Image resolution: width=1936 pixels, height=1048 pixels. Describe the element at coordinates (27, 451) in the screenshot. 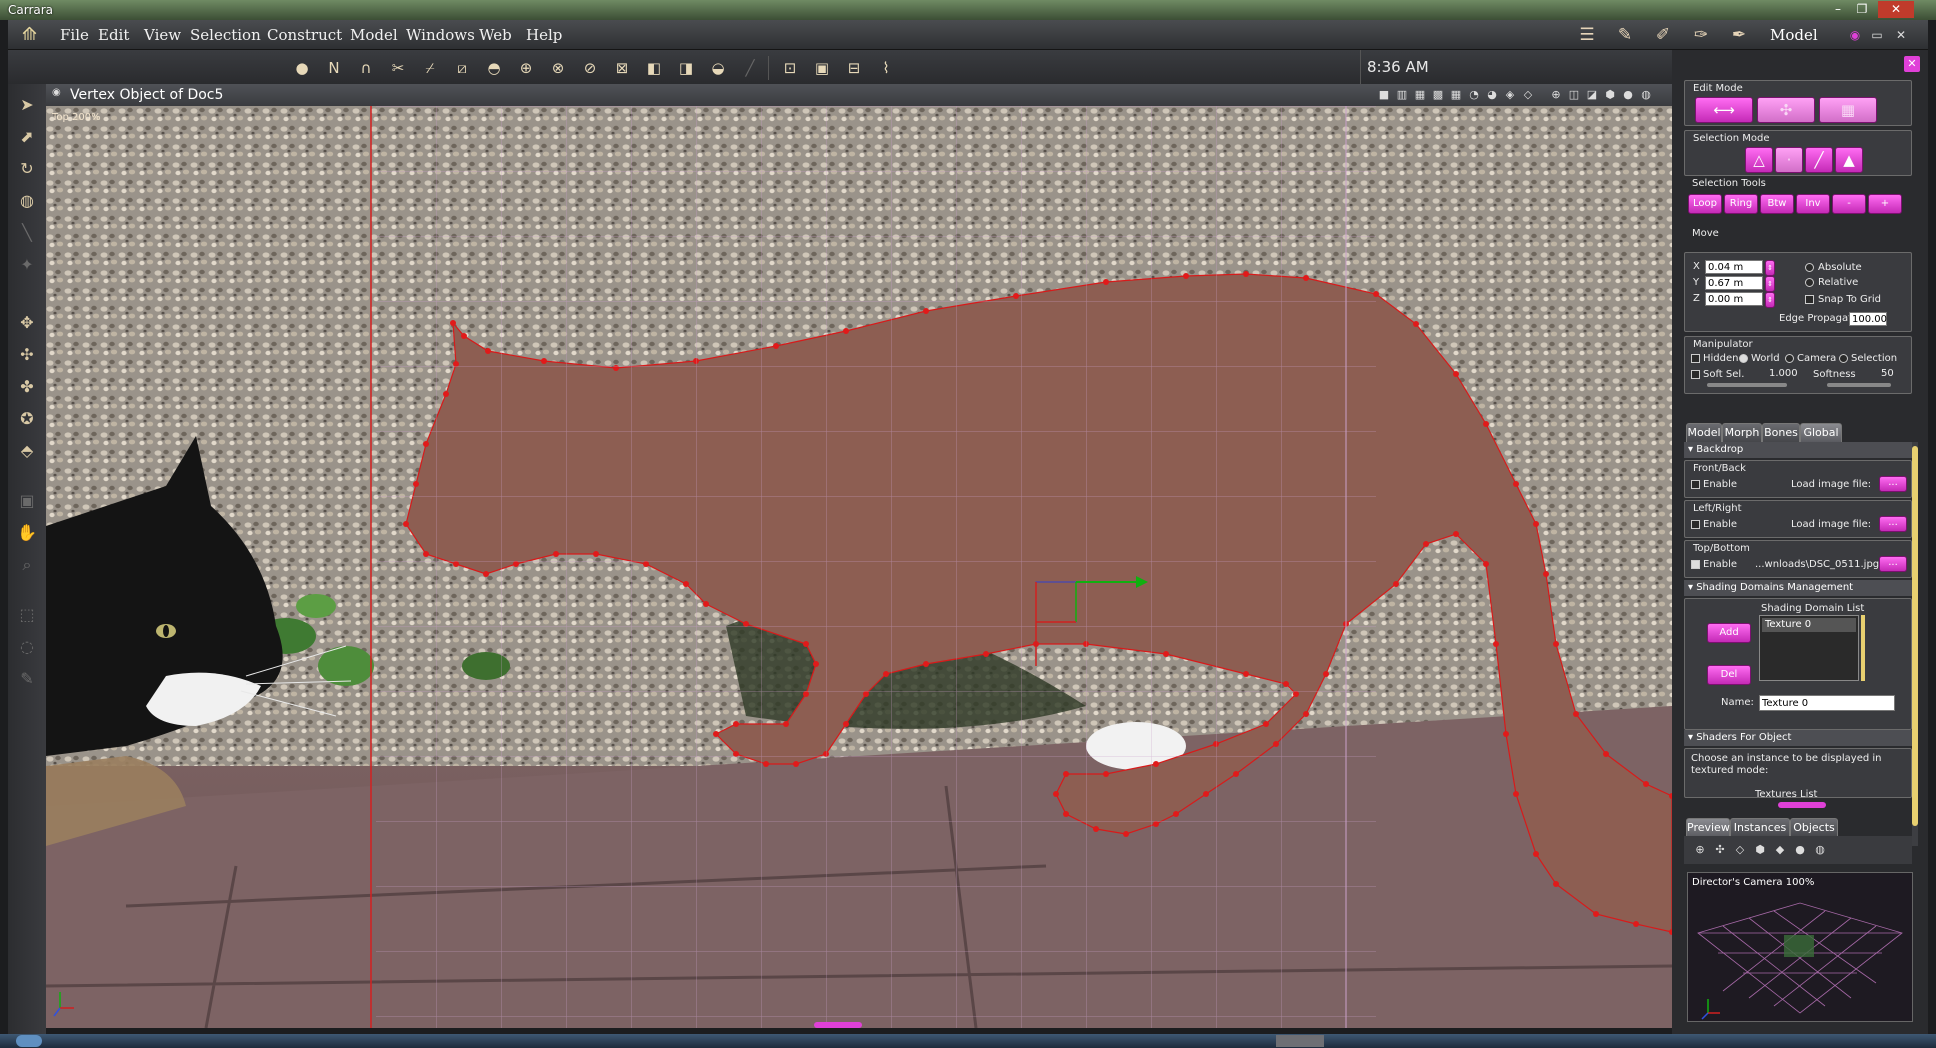

I see `texture-tool-icon: ⬘` at that location.